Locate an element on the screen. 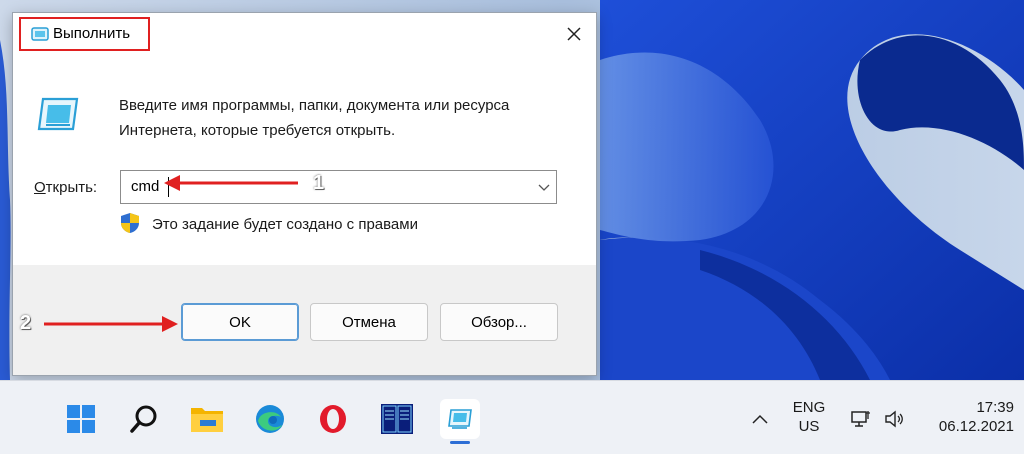 This screenshot has height=454, width=1024. edge-icon is located at coordinates (270, 419).